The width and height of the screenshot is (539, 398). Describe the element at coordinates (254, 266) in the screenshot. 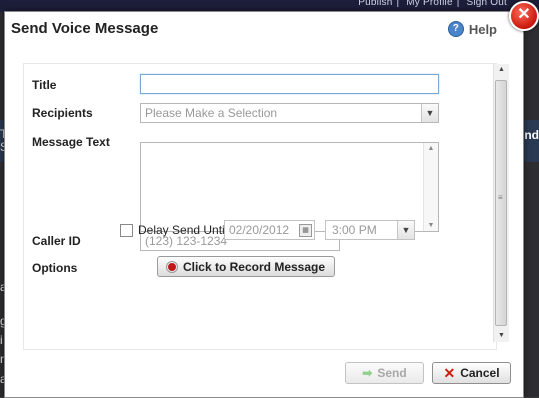

I see `record-message-label: Click to Record Message` at that location.